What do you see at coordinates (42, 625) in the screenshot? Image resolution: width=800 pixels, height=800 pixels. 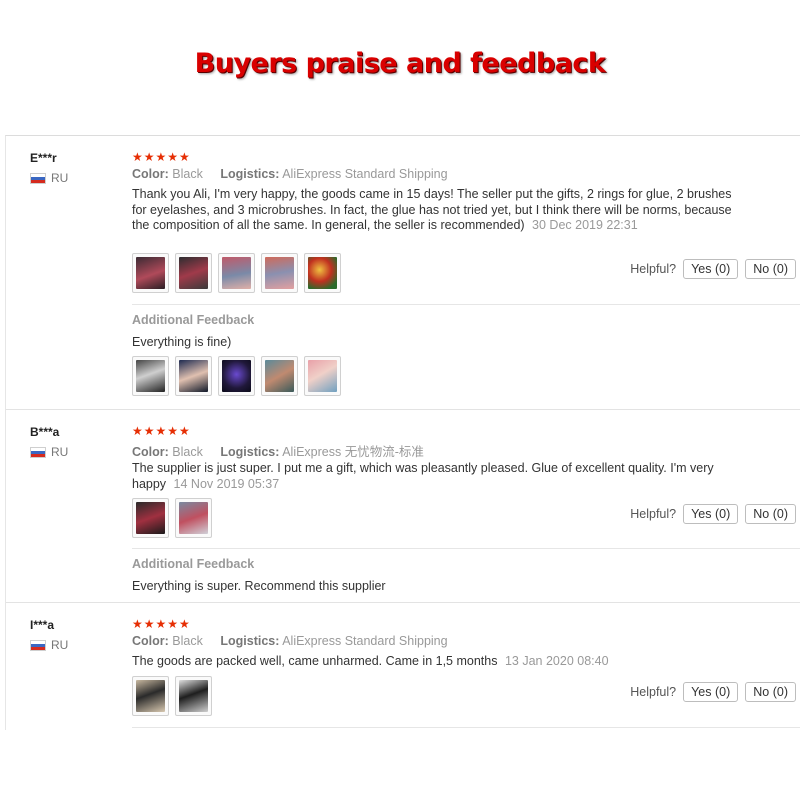 I see `reviewer-name: I***a` at bounding box center [42, 625].